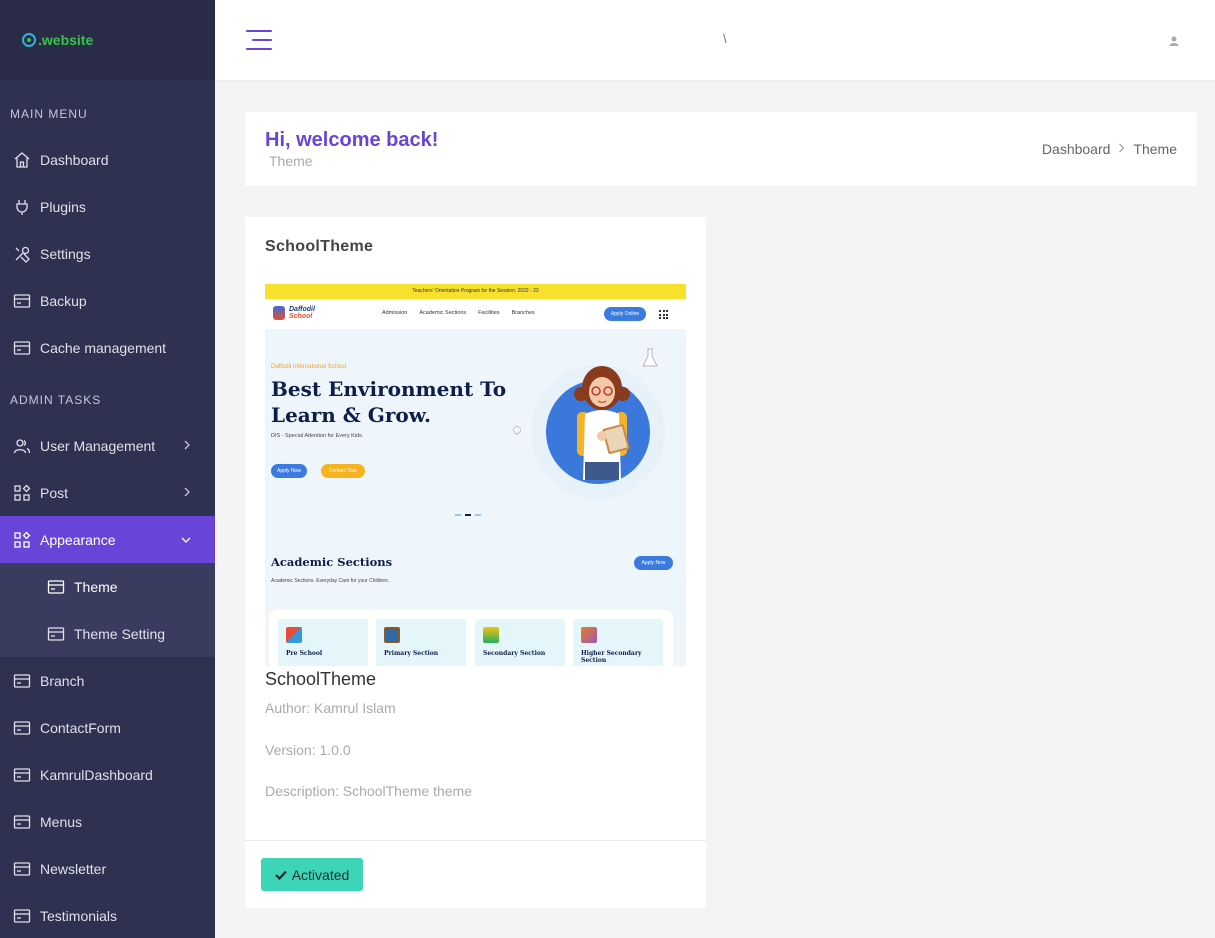  What do you see at coordinates (107, 159) in the screenshot?
I see `sidebar-item-dashboard: Dashboard` at bounding box center [107, 159].